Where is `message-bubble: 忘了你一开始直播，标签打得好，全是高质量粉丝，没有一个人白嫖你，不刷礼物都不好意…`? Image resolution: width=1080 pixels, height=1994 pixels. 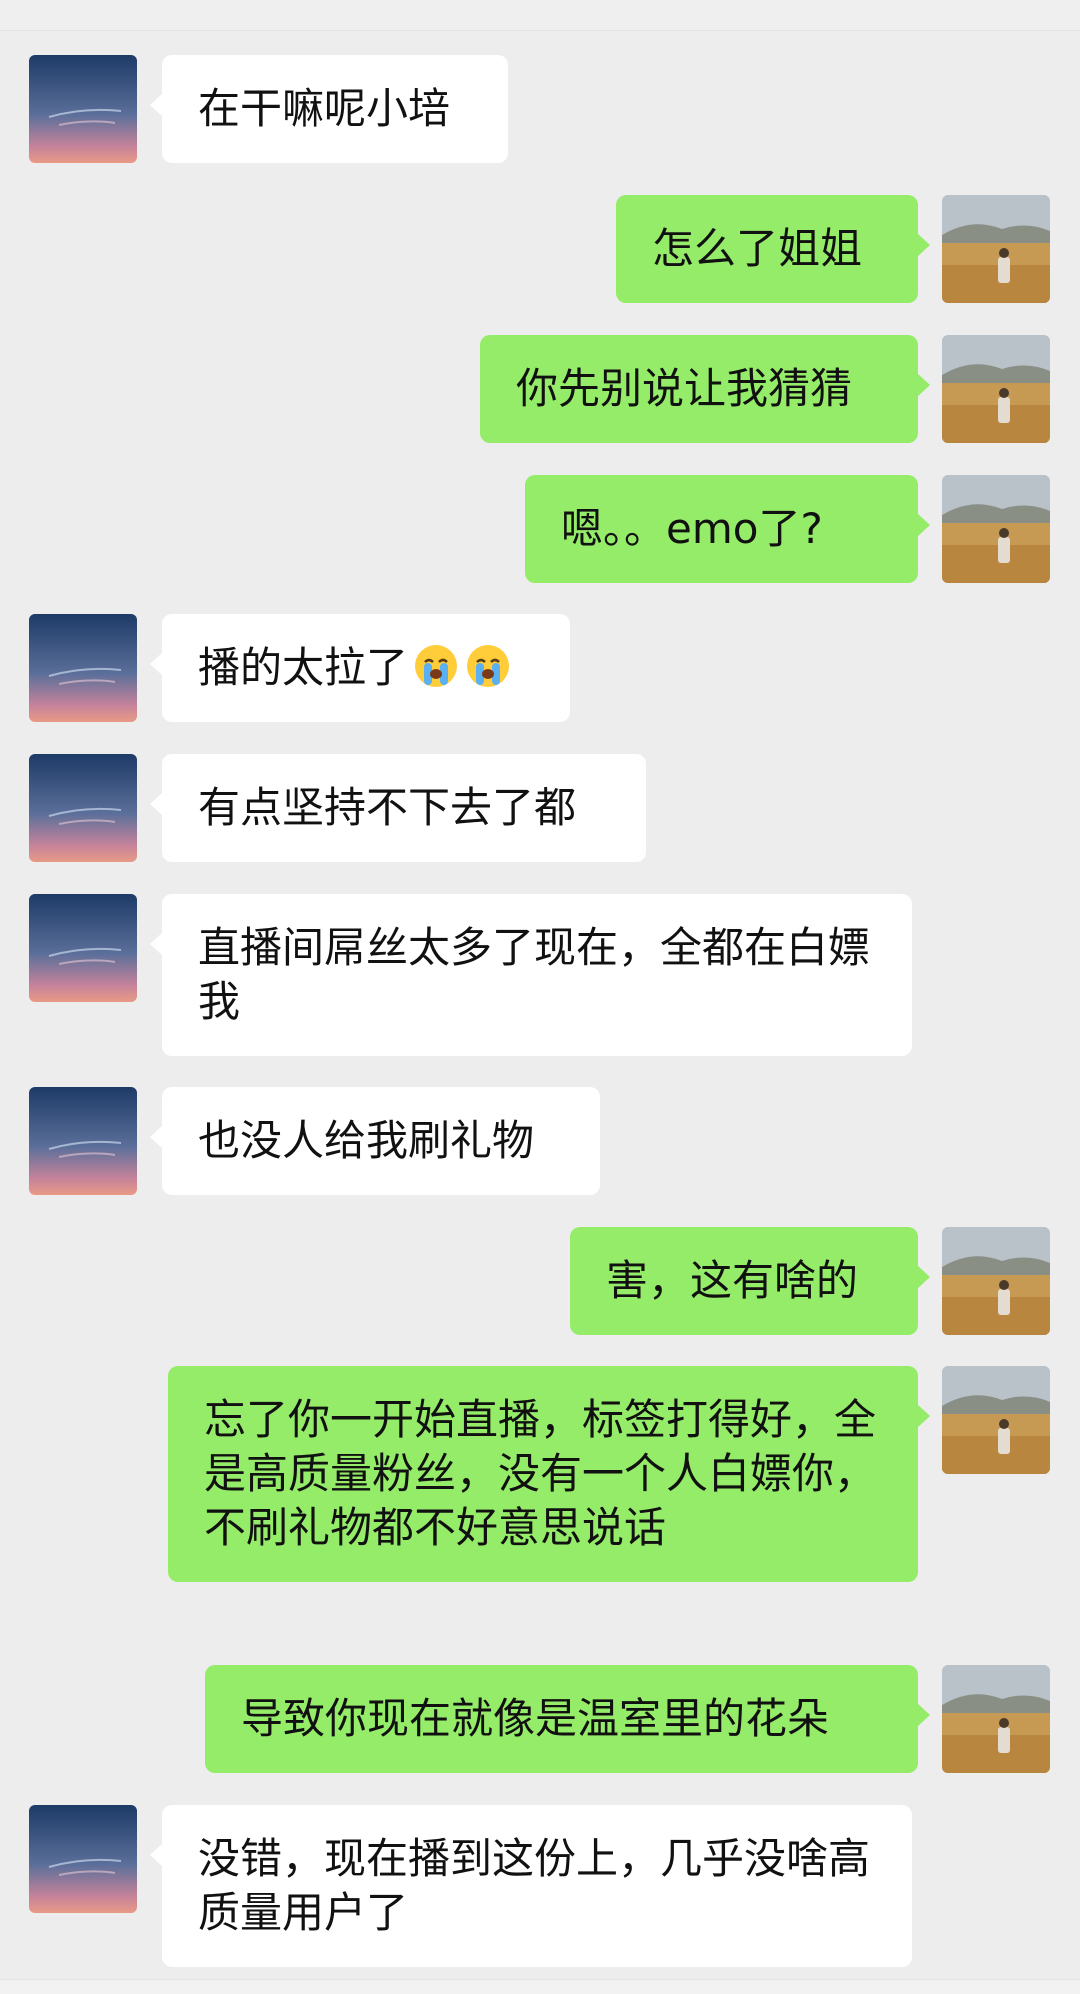
message-bubble: 忘了你一开始直播，标签打得好，全是高质量粉丝，没有一个人白嫖你，不刷礼物都不好意… is located at coordinates (549, 1474).